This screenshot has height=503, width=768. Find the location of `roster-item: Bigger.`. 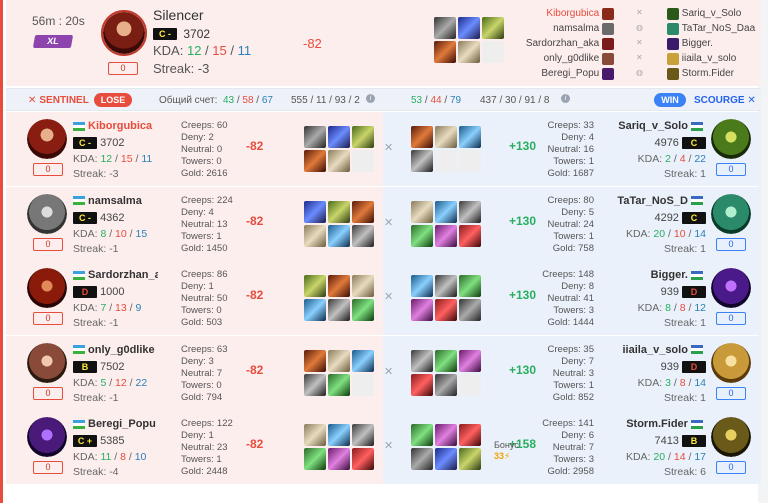

roster-item: Bigger. is located at coordinates (715, 43).